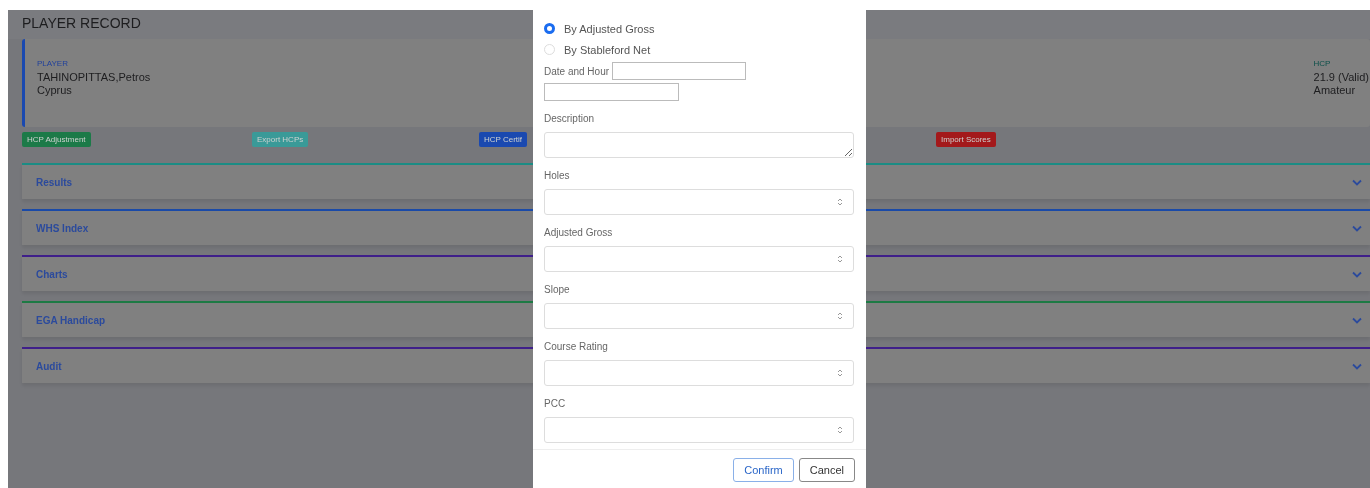  Describe the element at coordinates (557, 175) in the screenshot. I see `field-label: Holes` at that location.